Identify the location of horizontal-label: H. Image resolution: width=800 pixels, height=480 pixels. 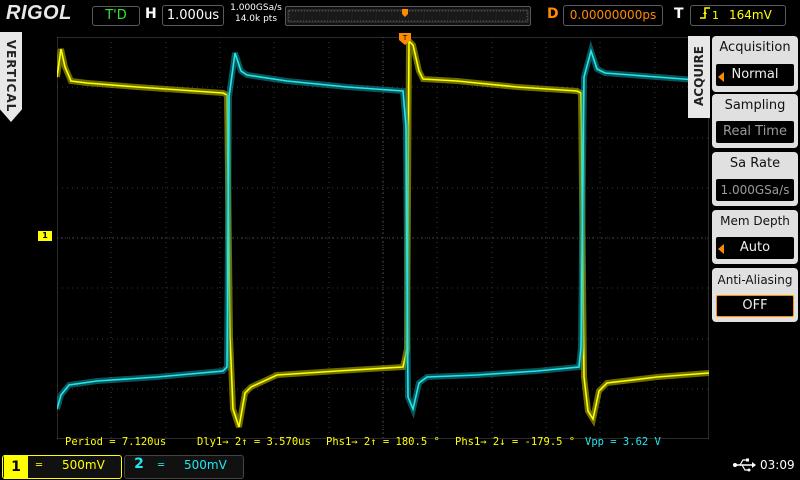
(151, 14).